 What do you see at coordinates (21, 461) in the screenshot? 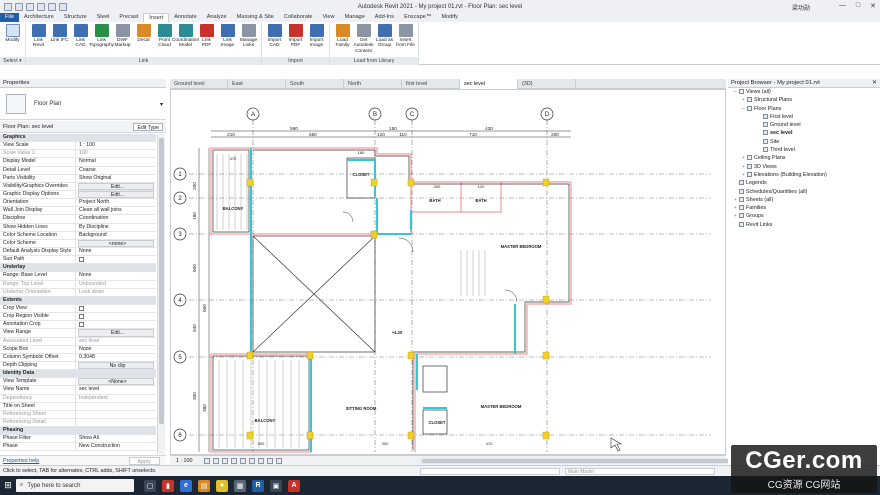
I see `properties-help-link: Properties help` at bounding box center [21, 461].